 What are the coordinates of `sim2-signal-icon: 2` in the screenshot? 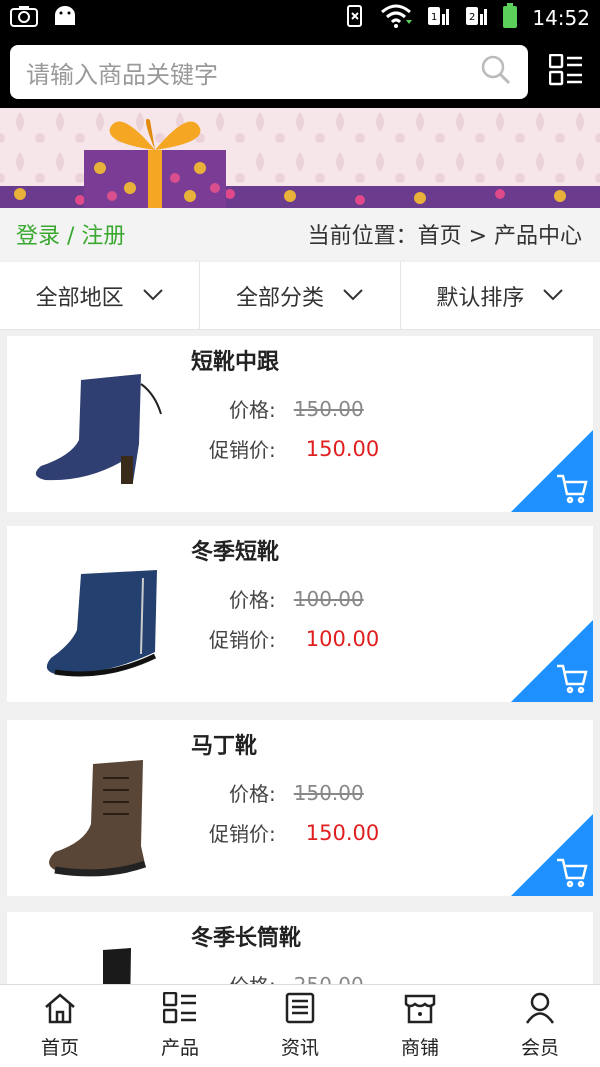 It's located at (476, 18).